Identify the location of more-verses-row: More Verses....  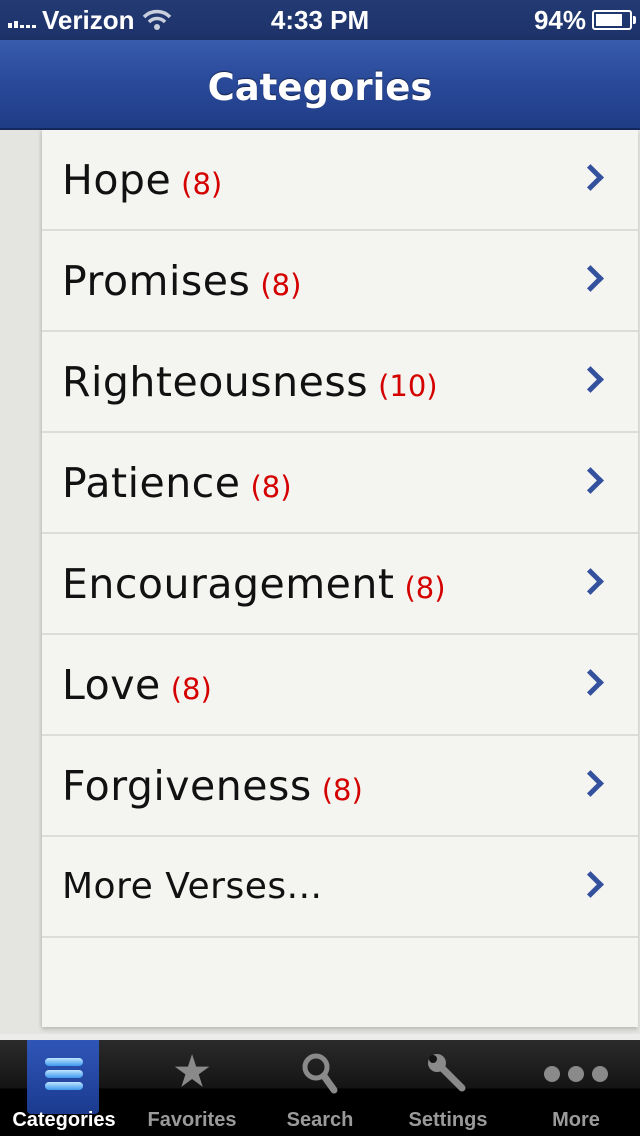
(340, 887).